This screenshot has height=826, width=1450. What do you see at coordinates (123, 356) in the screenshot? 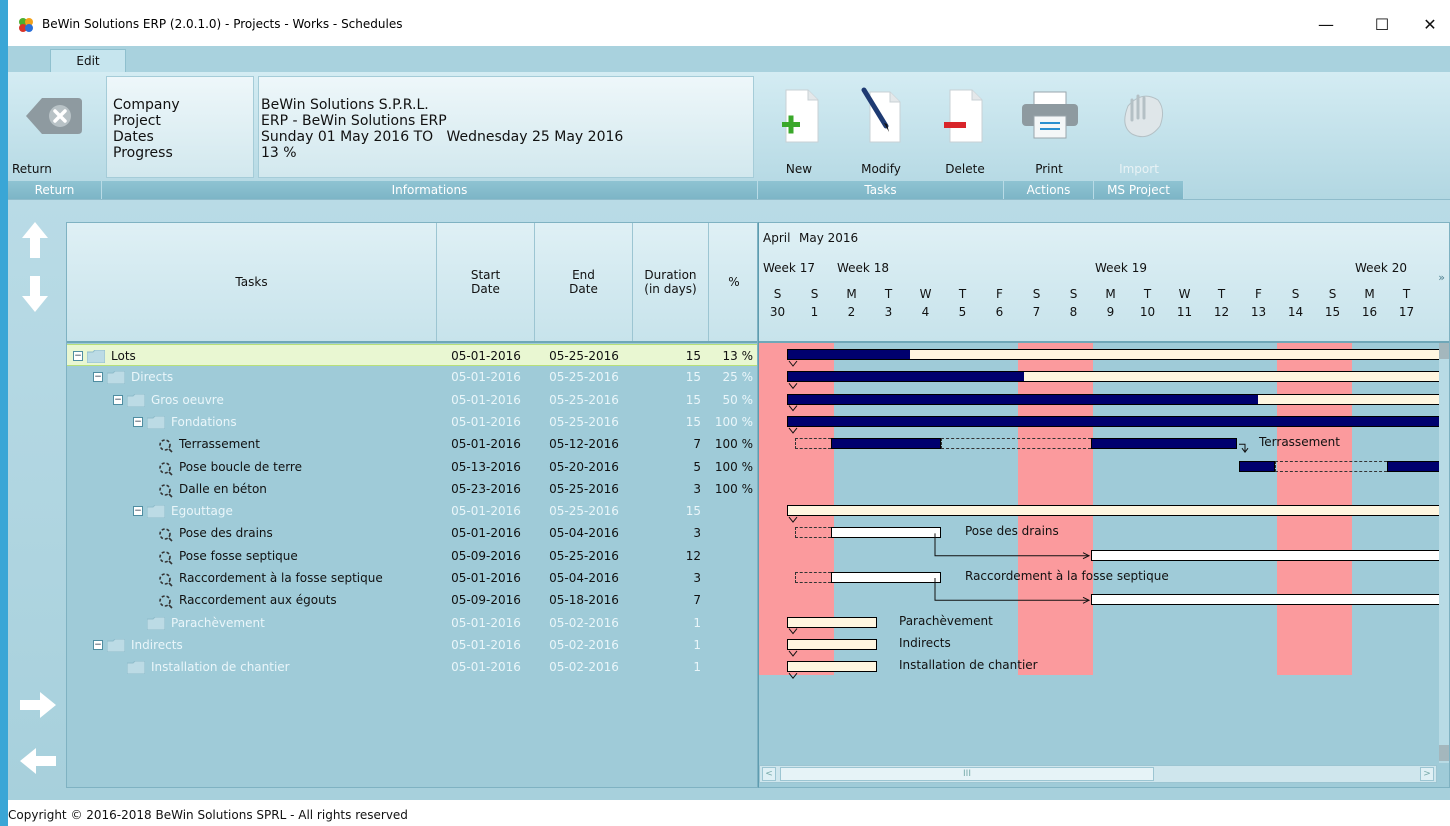
I see `task-name: Lots` at bounding box center [123, 356].